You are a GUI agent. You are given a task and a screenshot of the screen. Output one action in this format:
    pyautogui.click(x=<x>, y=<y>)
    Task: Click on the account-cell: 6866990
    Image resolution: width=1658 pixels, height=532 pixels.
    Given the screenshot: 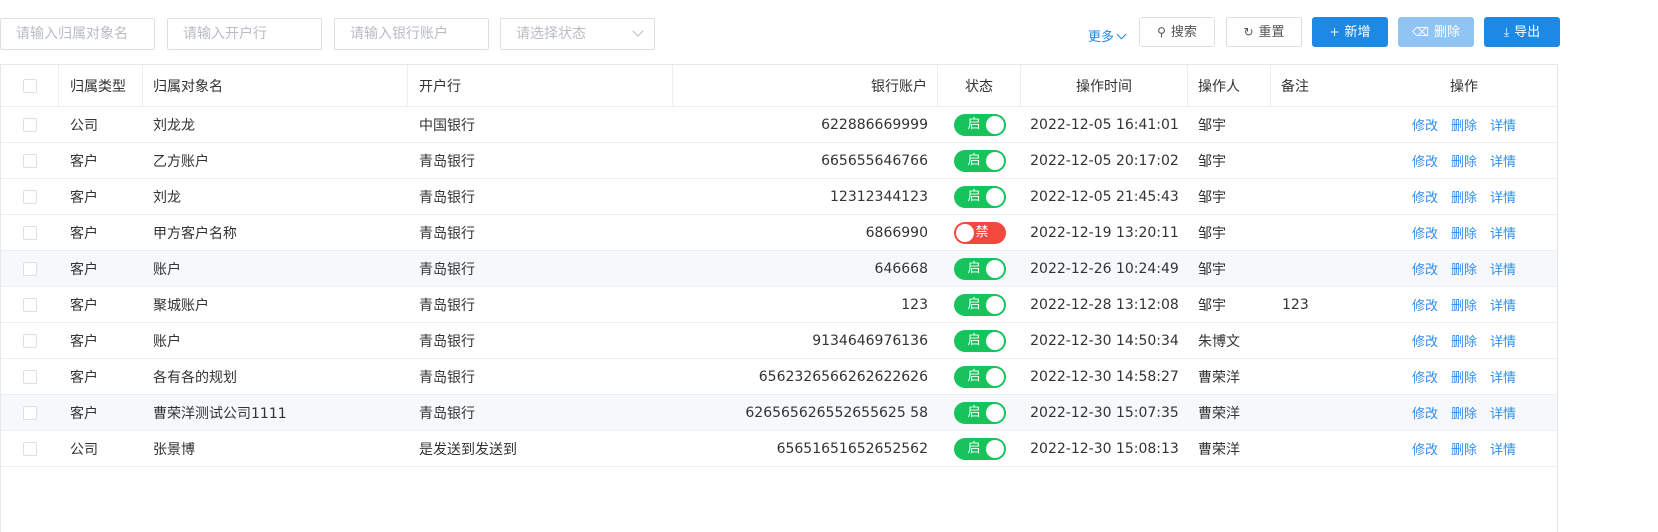 What is the action you would take?
    pyautogui.click(x=896, y=232)
    